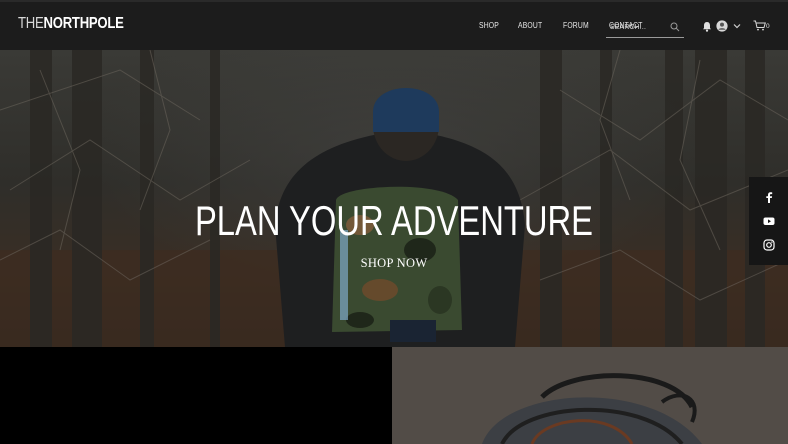 The height and width of the screenshot is (444, 788). Describe the element at coordinates (530, 25) in the screenshot. I see `nav-about: ABOUT` at that location.